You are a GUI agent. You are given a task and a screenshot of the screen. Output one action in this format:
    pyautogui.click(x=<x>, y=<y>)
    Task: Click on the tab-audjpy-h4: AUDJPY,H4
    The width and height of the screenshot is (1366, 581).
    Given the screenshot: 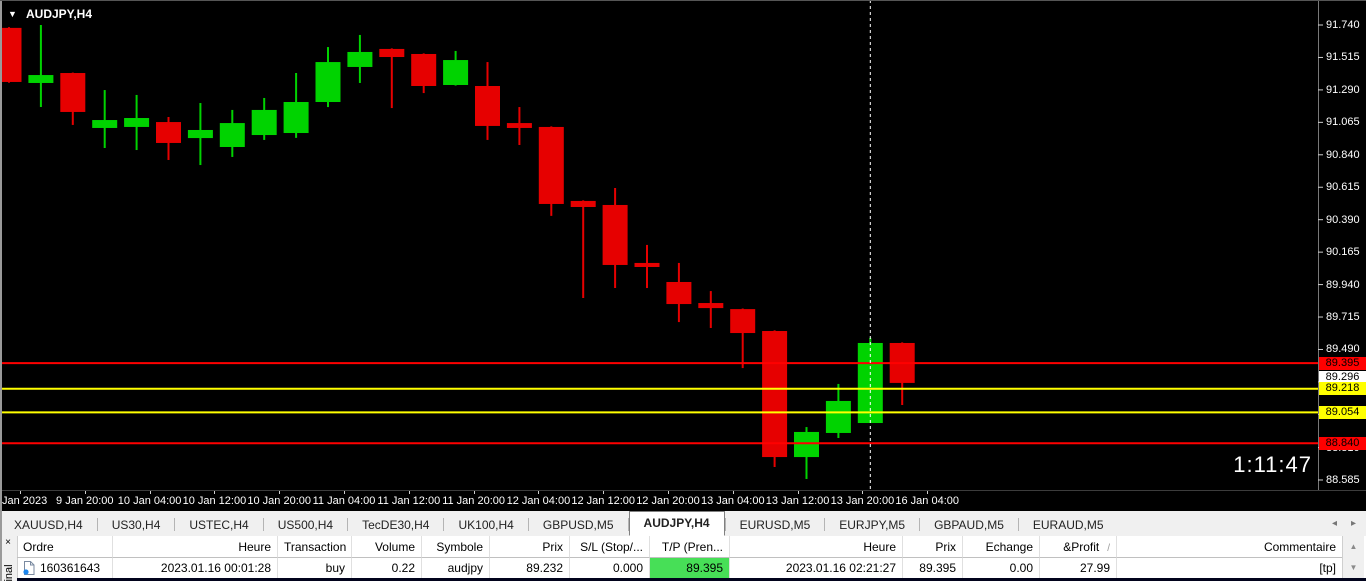 What is the action you would take?
    pyautogui.click(x=676, y=523)
    